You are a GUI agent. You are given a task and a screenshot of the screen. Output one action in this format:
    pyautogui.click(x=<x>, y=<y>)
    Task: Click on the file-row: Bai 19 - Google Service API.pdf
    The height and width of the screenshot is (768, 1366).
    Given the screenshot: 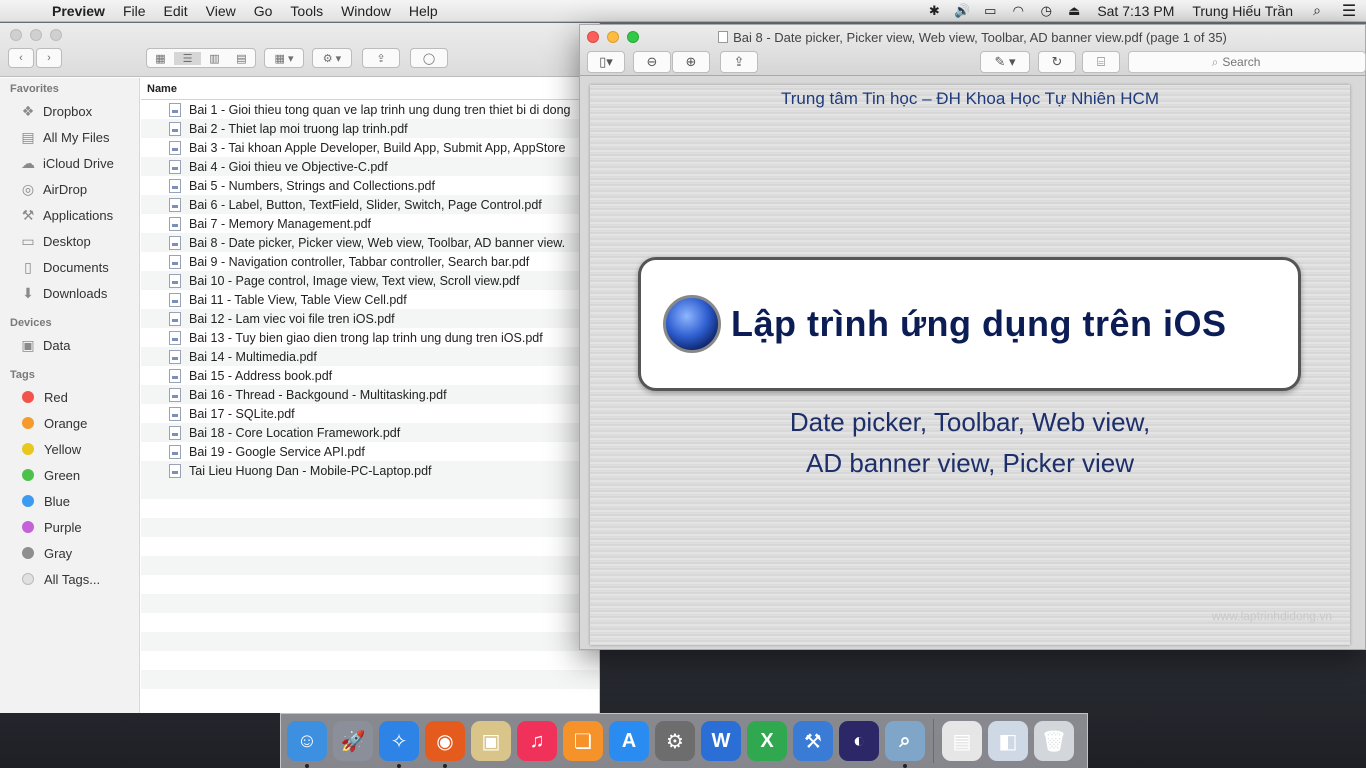 What is the action you would take?
    pyautogui.click(x=370, y=451)
    